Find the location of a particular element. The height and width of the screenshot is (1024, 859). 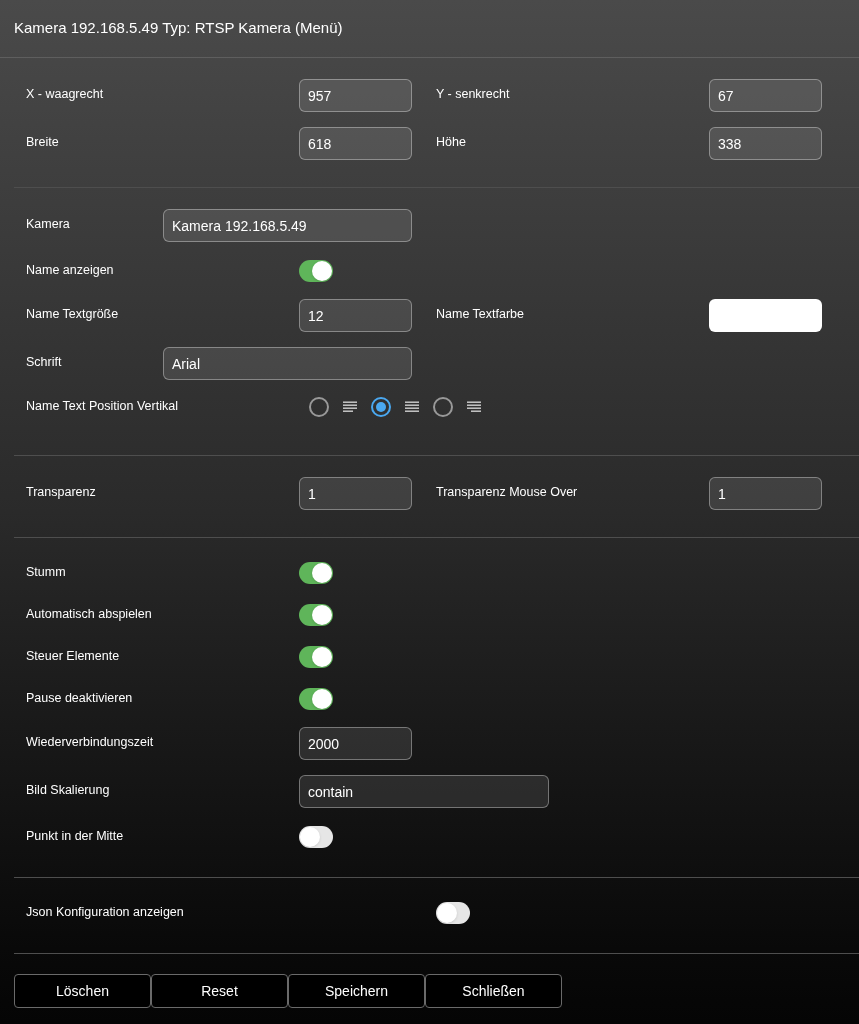

field-label: Json Konfiguration anzeigen is located at coordinates (105, 913).